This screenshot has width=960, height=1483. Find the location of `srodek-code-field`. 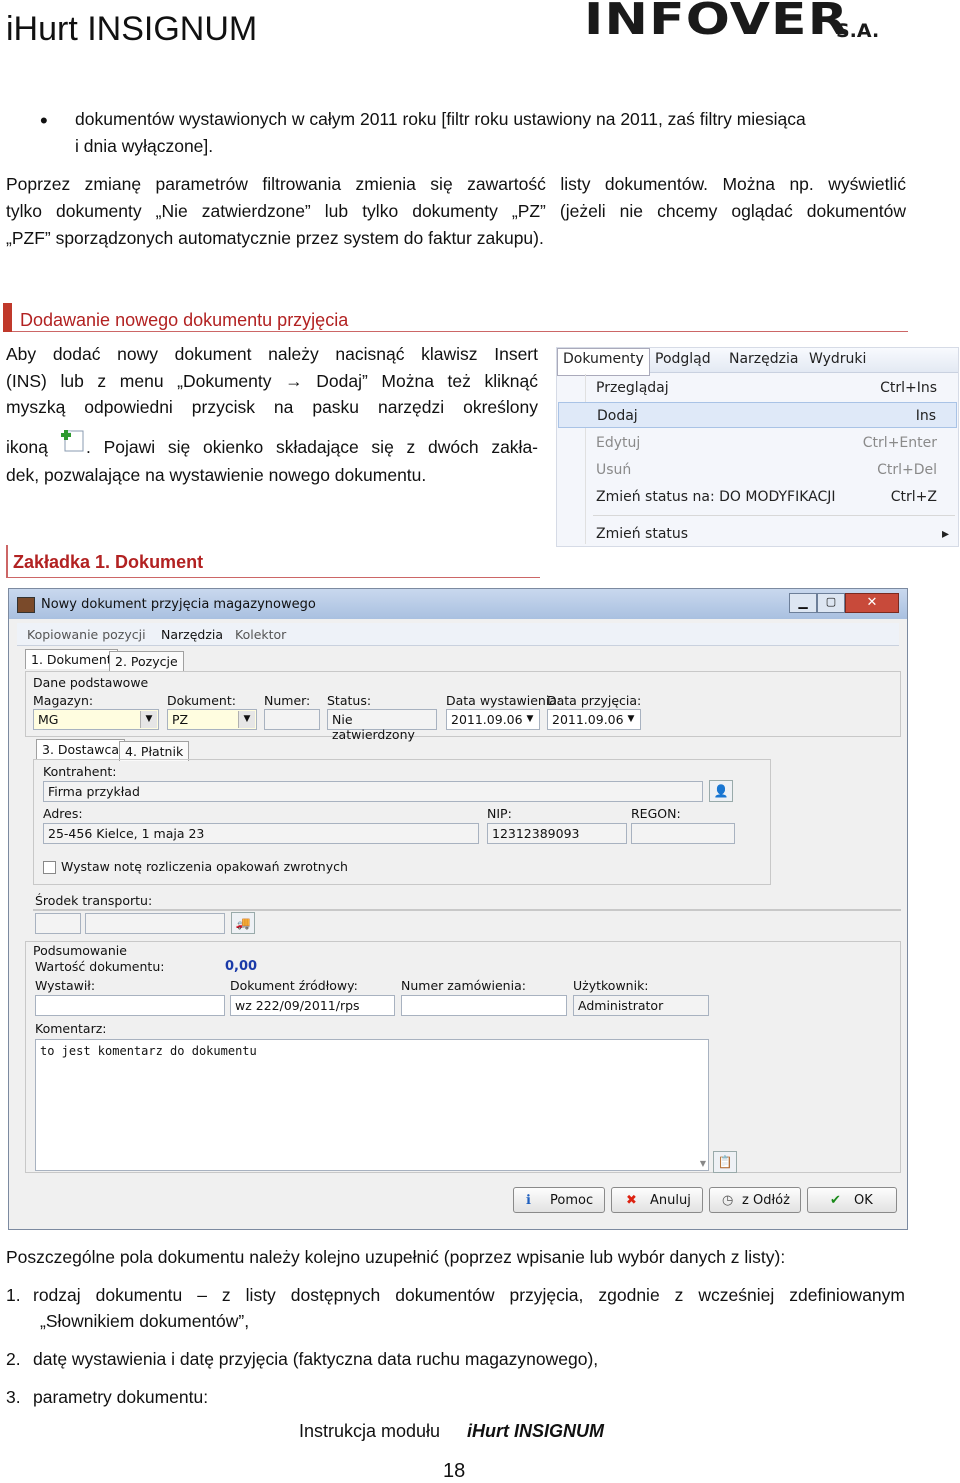

srodek-code-field is located at coordinates (58, 923).